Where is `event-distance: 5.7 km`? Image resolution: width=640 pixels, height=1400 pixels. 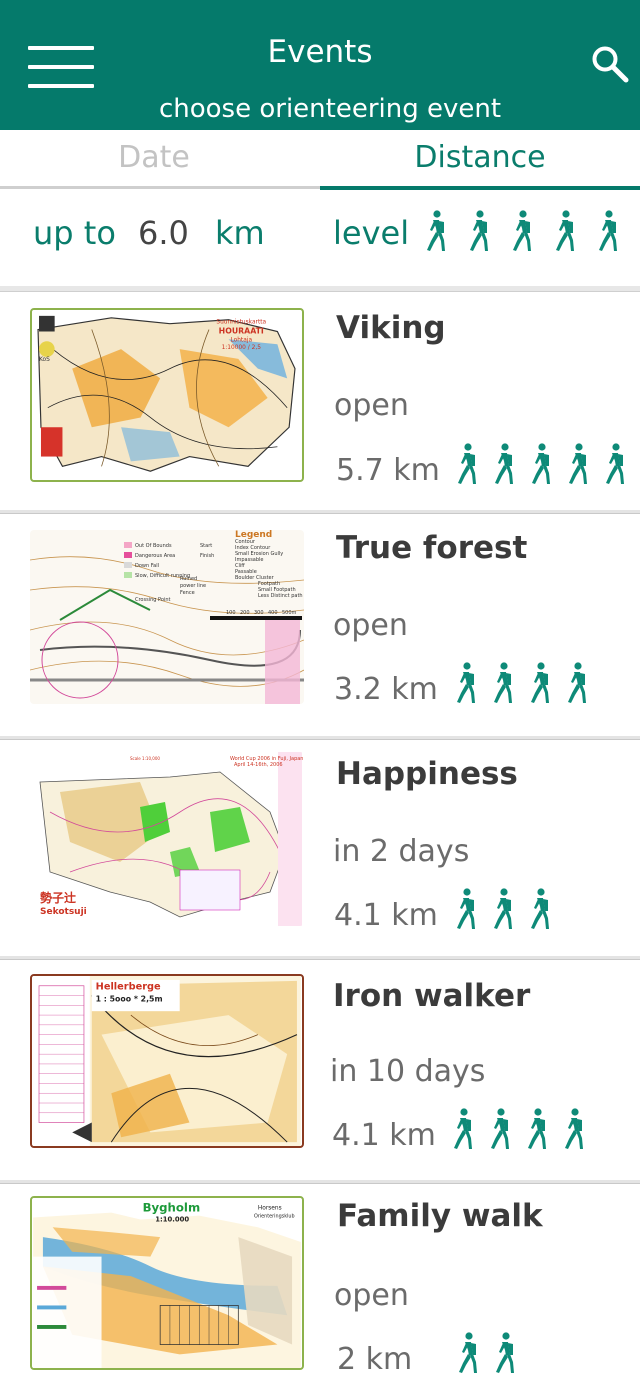 event-distance: 5.7 km is located at coordinates (388, 470).